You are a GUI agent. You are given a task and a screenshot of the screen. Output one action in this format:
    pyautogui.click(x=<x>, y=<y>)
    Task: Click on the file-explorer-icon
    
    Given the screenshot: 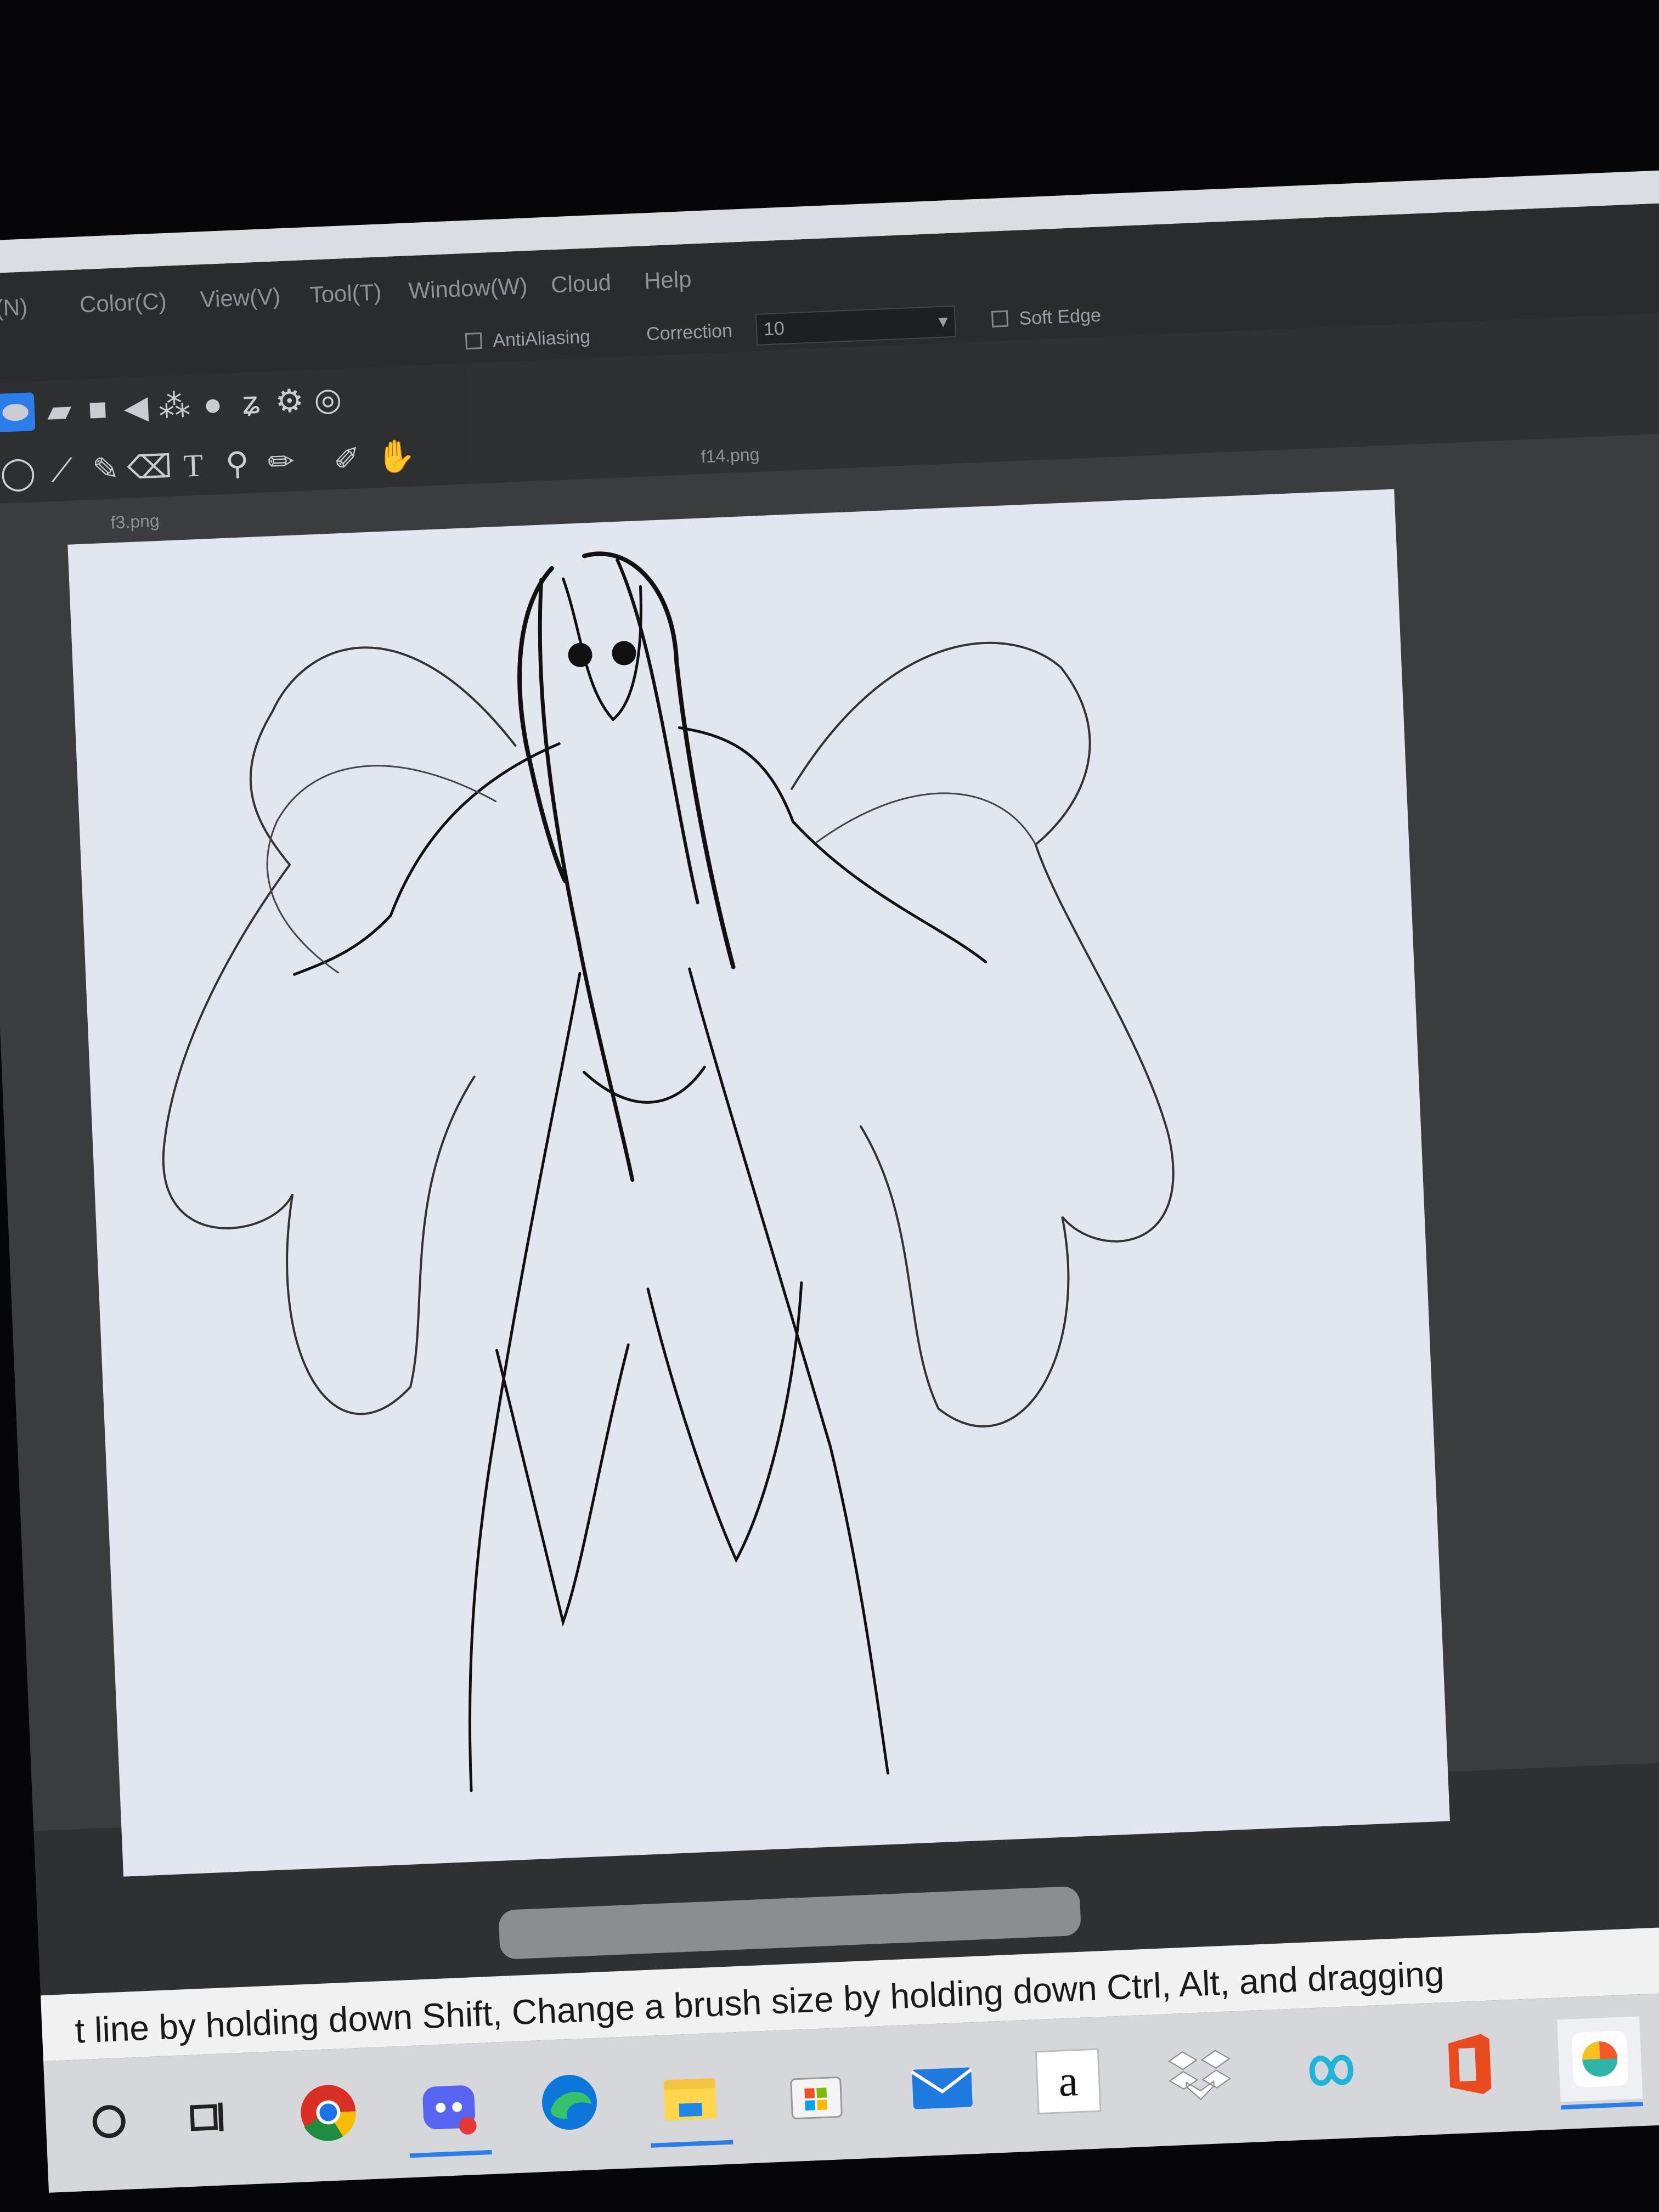 What is the action you would take?
    pyautogui.click(x=690, y=2101)
    